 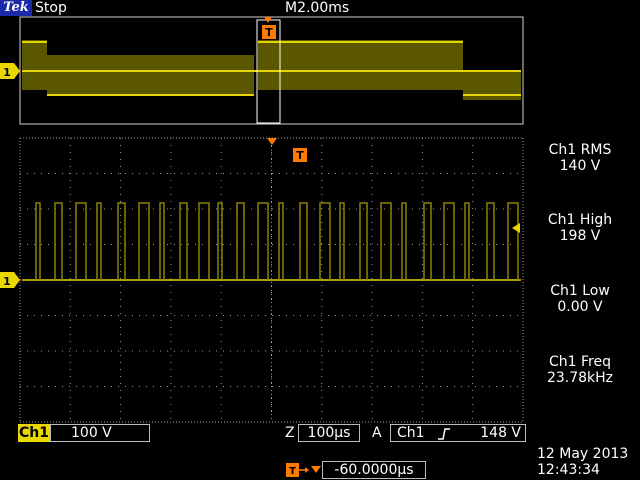 What do you see at coordinates (34, 433) in the screenshot?
I see `channel-1-button: Ch1` at bounding box center [34, 433].